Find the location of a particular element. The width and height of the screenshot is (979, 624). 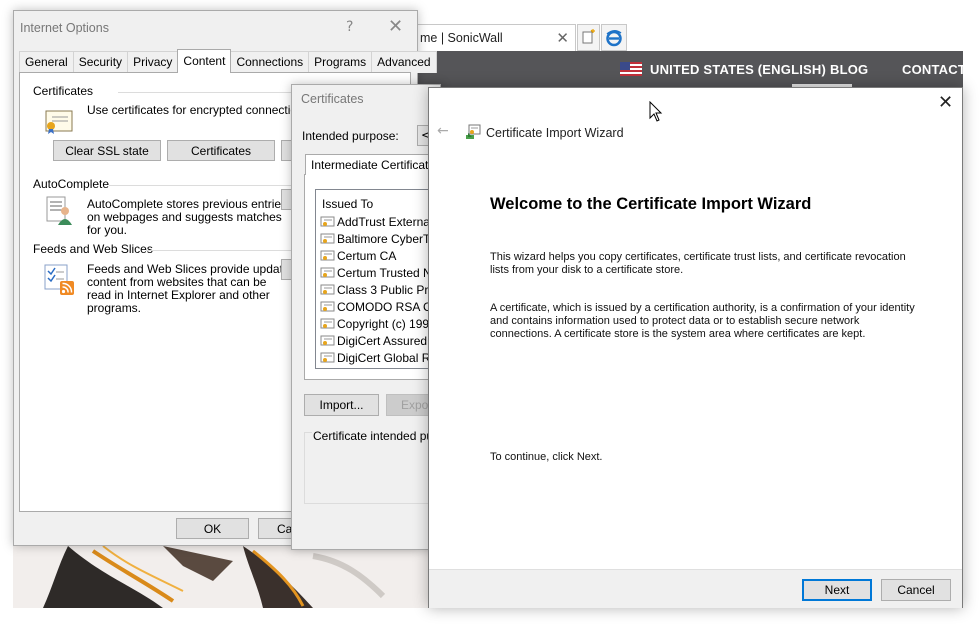

mouse-cursor-icon is located at coordinates (656, 111).